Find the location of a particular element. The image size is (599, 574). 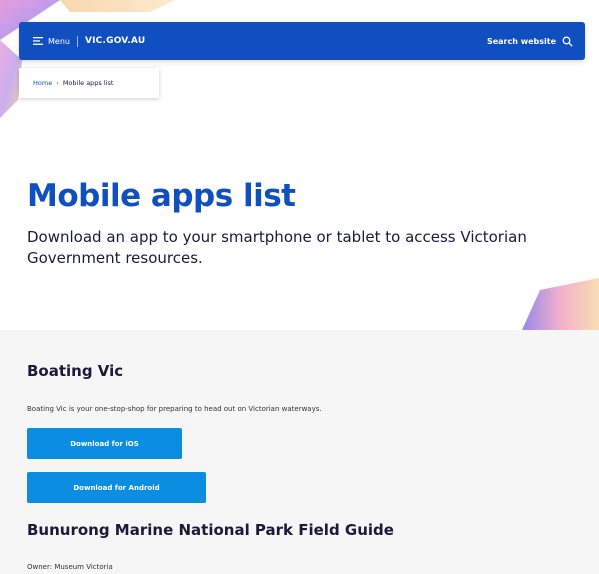

breadcrumb-home-link: Home is located at coordinates (42, 83).